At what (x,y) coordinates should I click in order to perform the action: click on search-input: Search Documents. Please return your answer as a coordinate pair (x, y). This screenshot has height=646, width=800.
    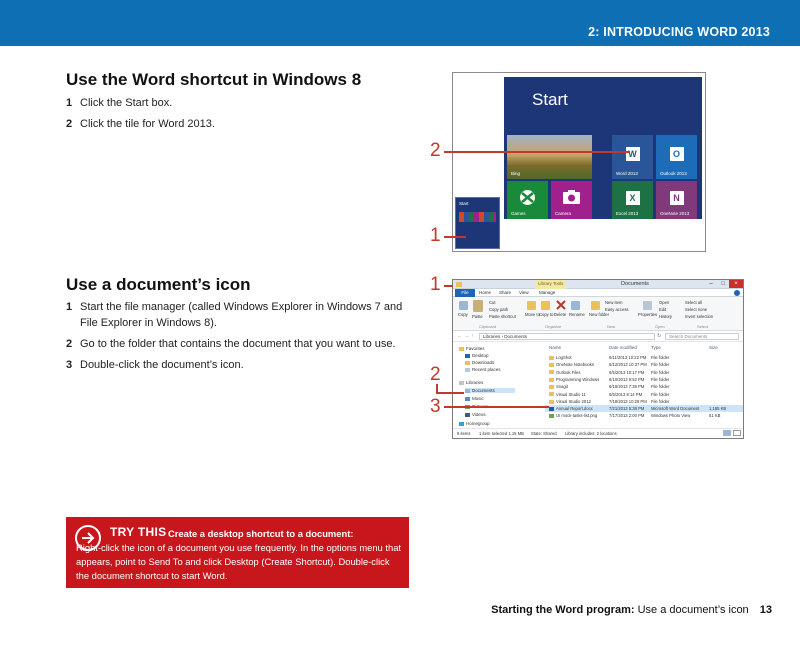
    Looking at the image, I should click on (702, 336).